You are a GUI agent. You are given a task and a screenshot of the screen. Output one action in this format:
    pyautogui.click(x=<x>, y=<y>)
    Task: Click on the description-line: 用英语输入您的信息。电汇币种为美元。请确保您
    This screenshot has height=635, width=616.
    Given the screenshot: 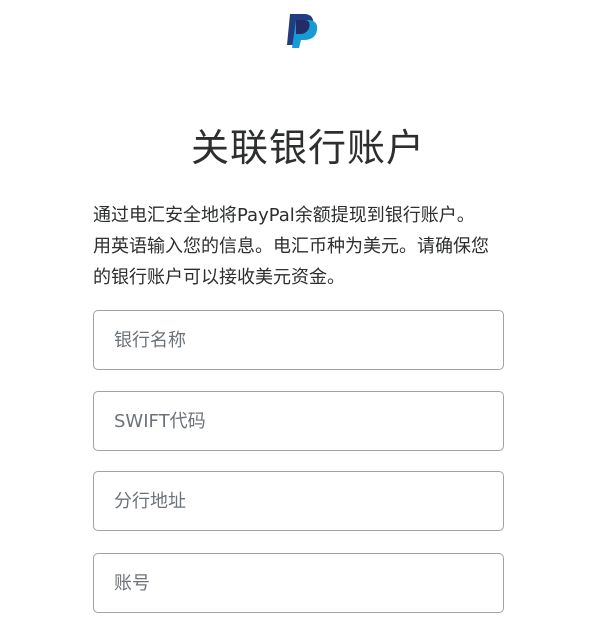 What is the action you would take?
    pyautogui.click(x=291, y=246)
    